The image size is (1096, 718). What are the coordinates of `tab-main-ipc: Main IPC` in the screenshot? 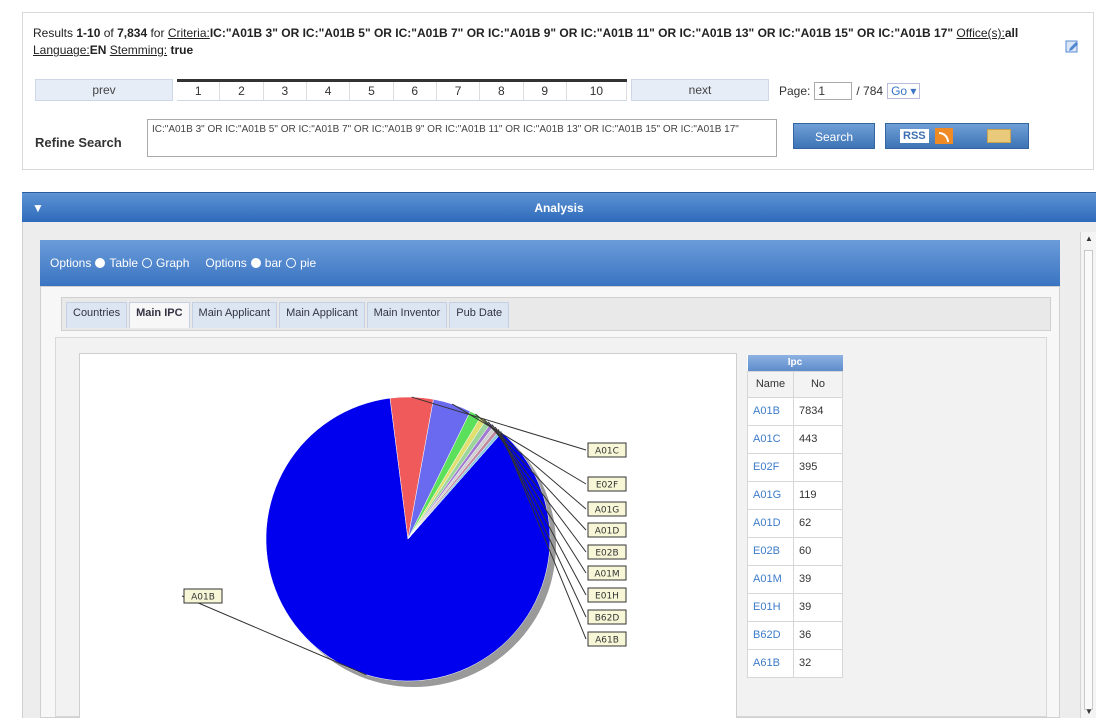 It's located at (159, 315).